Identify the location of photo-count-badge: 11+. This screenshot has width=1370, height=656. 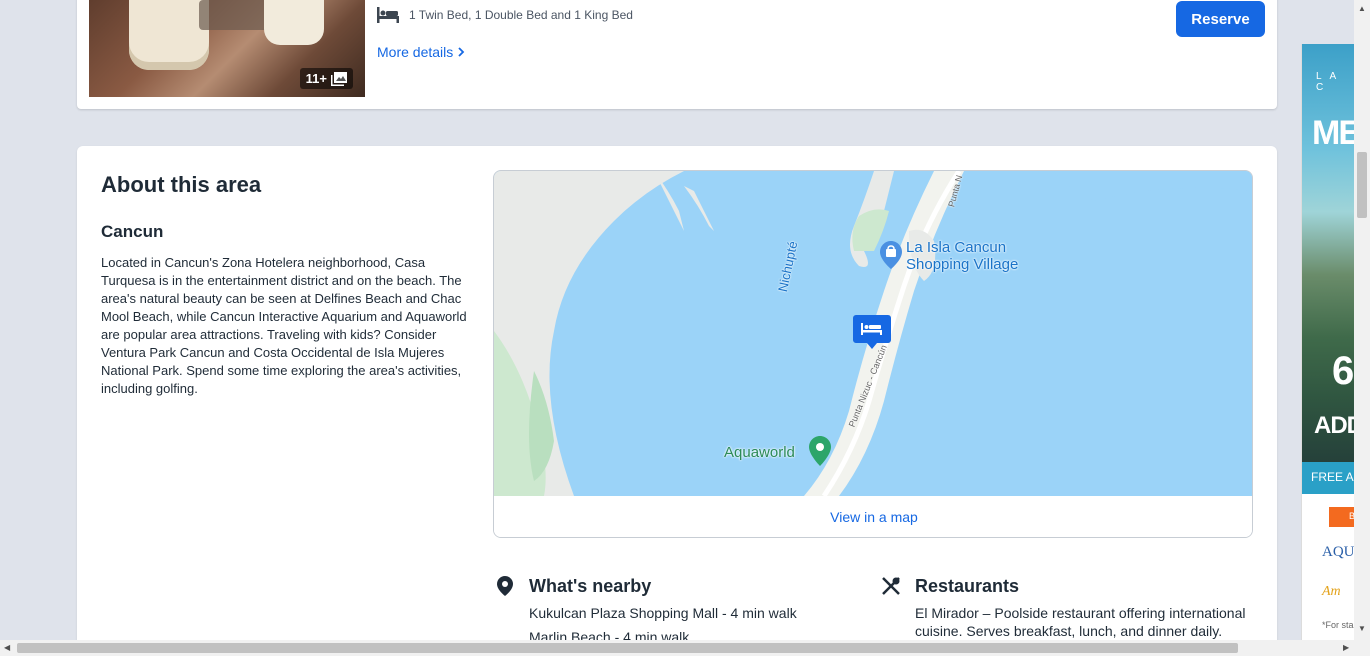
(326, 78).